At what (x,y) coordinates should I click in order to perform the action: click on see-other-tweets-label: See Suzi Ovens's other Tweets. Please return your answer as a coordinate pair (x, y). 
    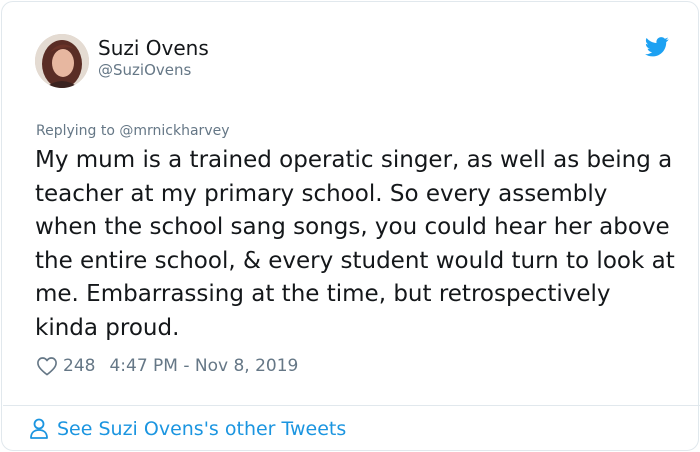
    Looking at the image, I should click on (202, 429).